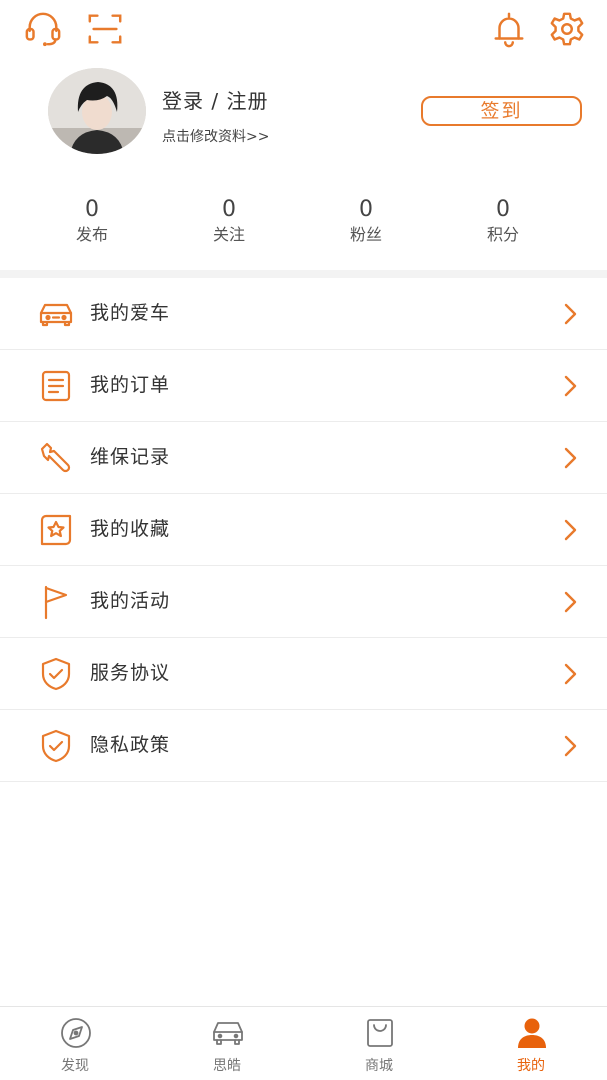 The height and width of the screenshot is (1080, 607). What do you see at coordinates (91, 234) in the screenshot?
I see `stat-posts-label: 发布` at bounding box center [91, 234].